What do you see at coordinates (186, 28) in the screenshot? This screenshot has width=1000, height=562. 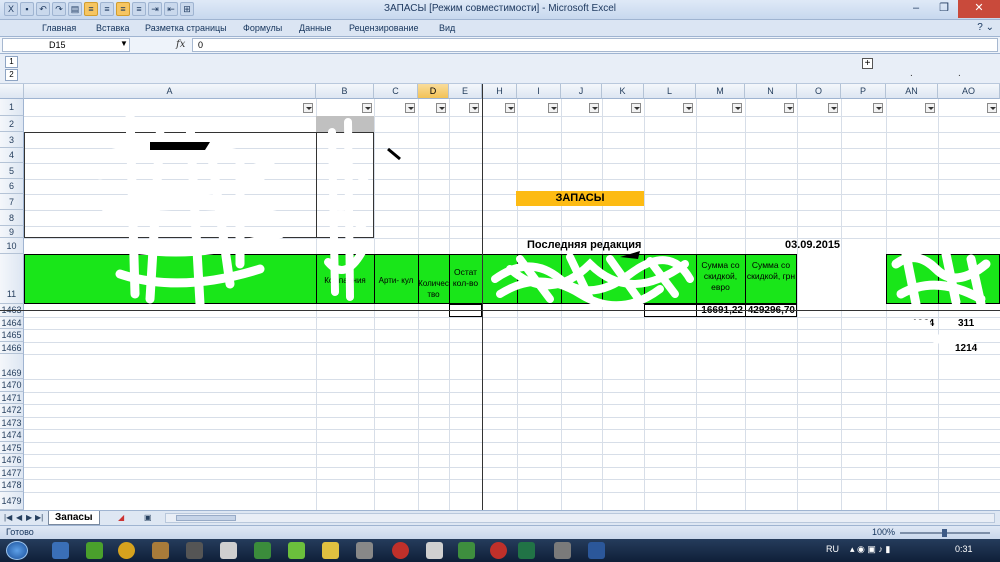 I see `tab-page-layout: Разметка страницы` at bounding box center [186, 28].